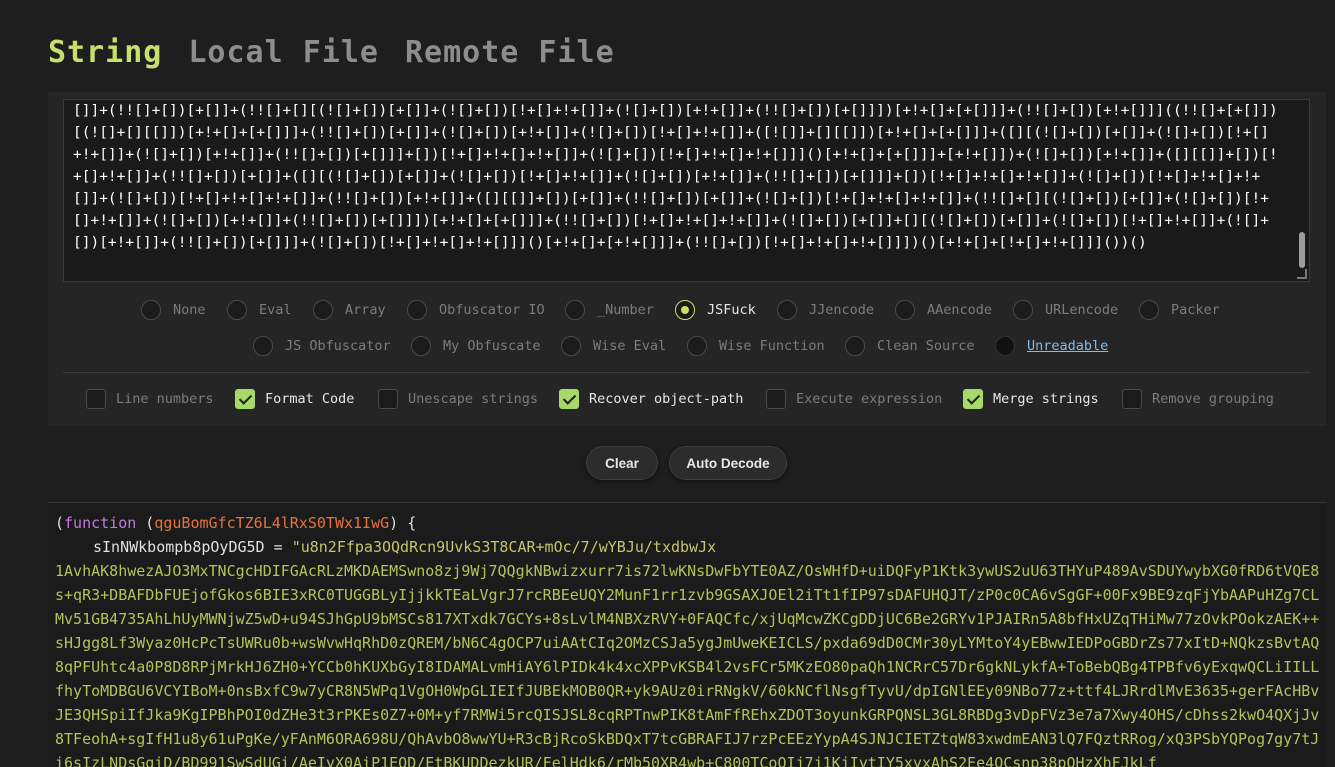 This screenshot has height=767, width=1335. I want to click on radio-label: URLencode, so click(1082, 310).